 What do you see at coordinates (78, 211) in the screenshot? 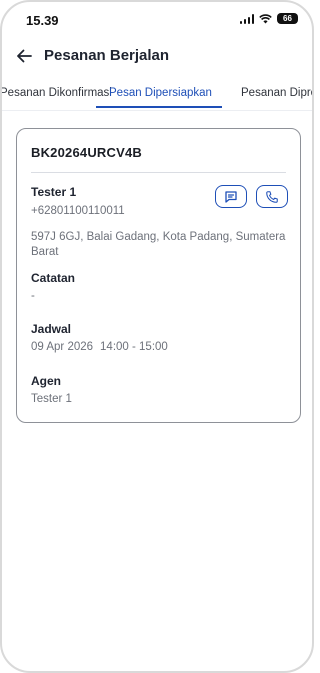
I see `customer-phone: +62801100110011` at bounding box center [78, 211].